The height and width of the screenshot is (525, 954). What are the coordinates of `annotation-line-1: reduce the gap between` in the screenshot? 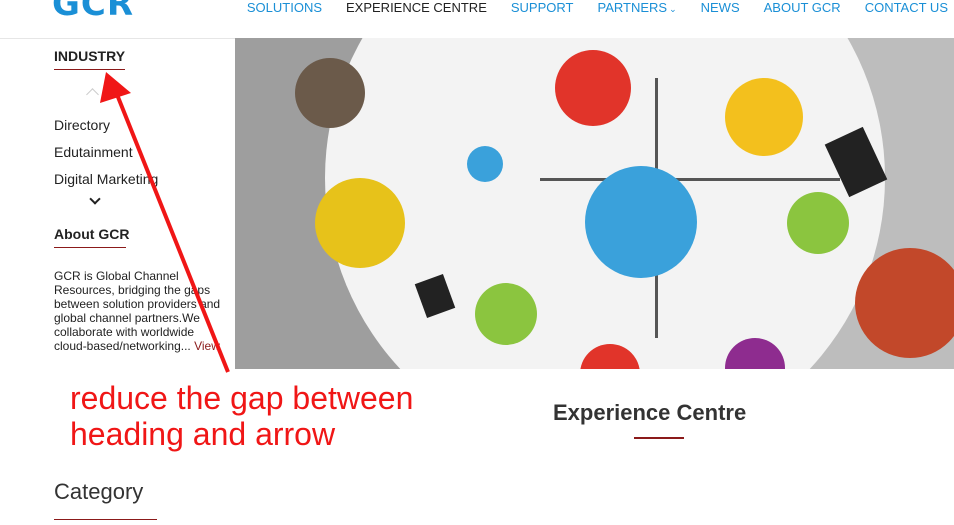 It's located at (242, 398).